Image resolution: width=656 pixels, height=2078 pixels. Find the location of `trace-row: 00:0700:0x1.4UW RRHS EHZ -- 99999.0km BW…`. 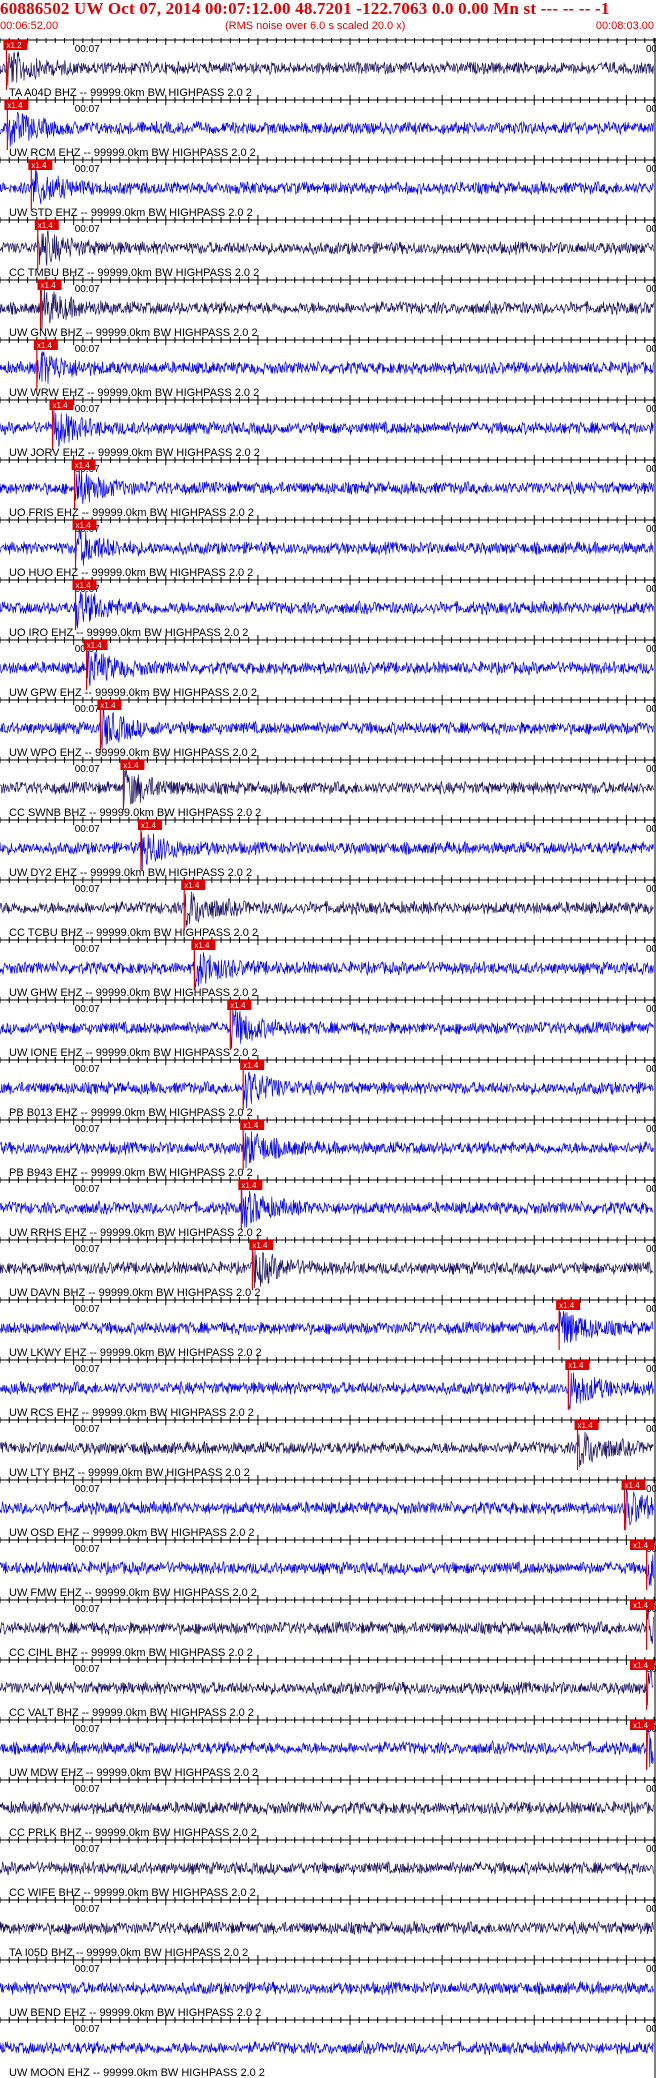

trace-row: 00:0700:0x1.4UW RRHS EHZ -- 99999.0km BW… is located at coordinates (328, 1207).